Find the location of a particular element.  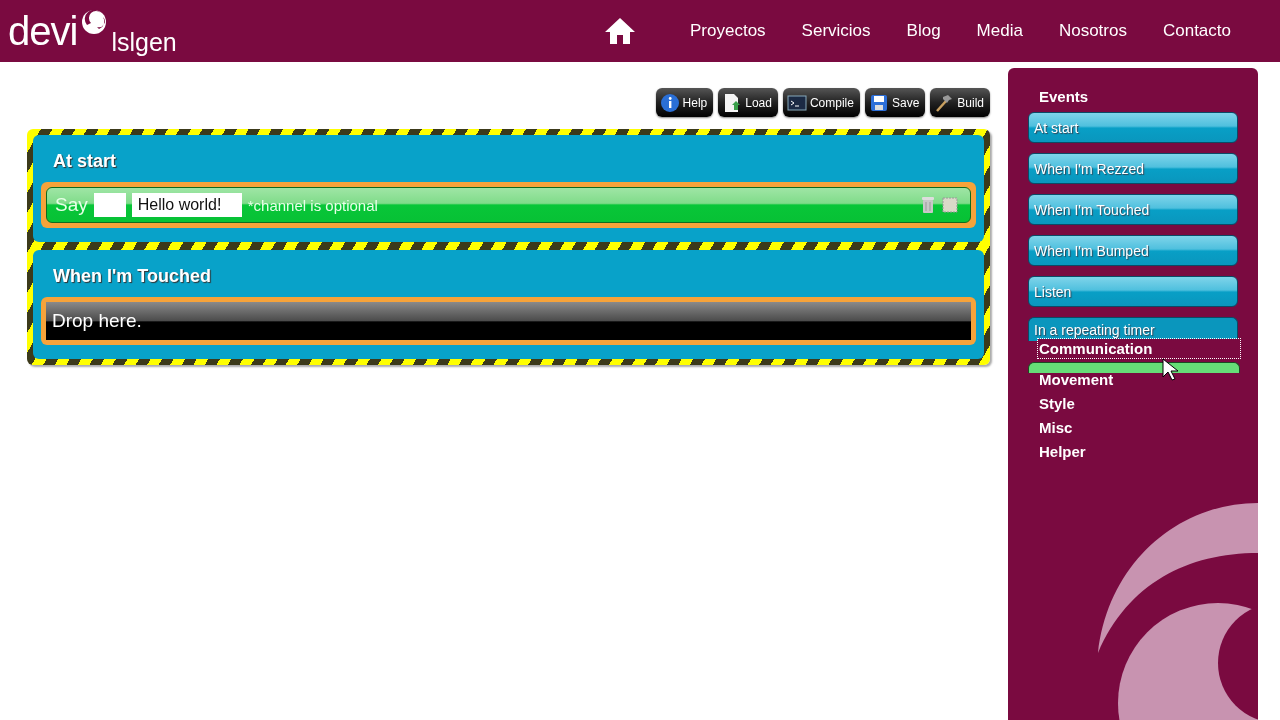

channel-field is located at coordinates (109, 205).